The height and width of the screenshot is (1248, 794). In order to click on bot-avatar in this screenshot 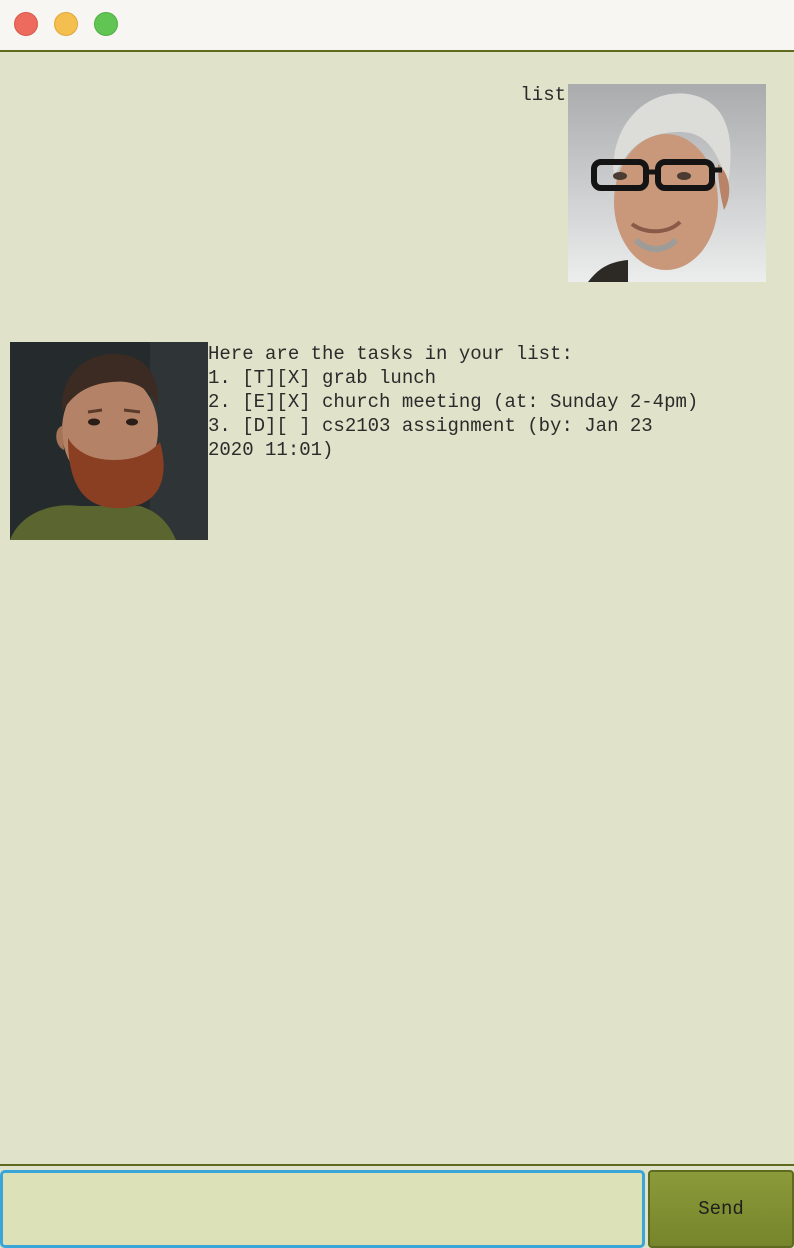, I will do `click(109, 441)`.